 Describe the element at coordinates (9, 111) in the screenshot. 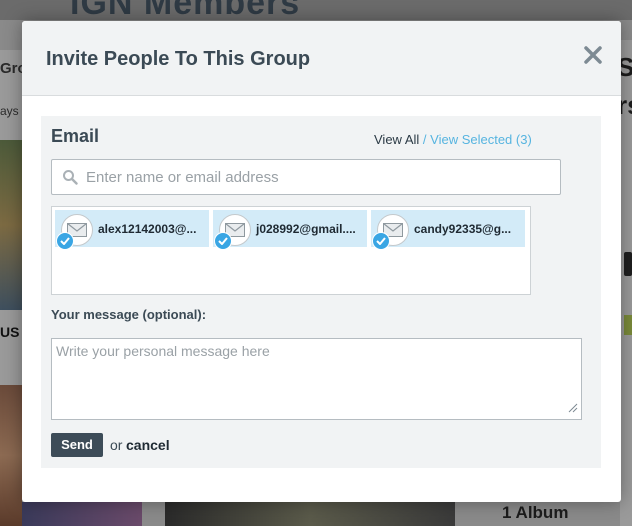

I see `background-left-text: ays` at that location.